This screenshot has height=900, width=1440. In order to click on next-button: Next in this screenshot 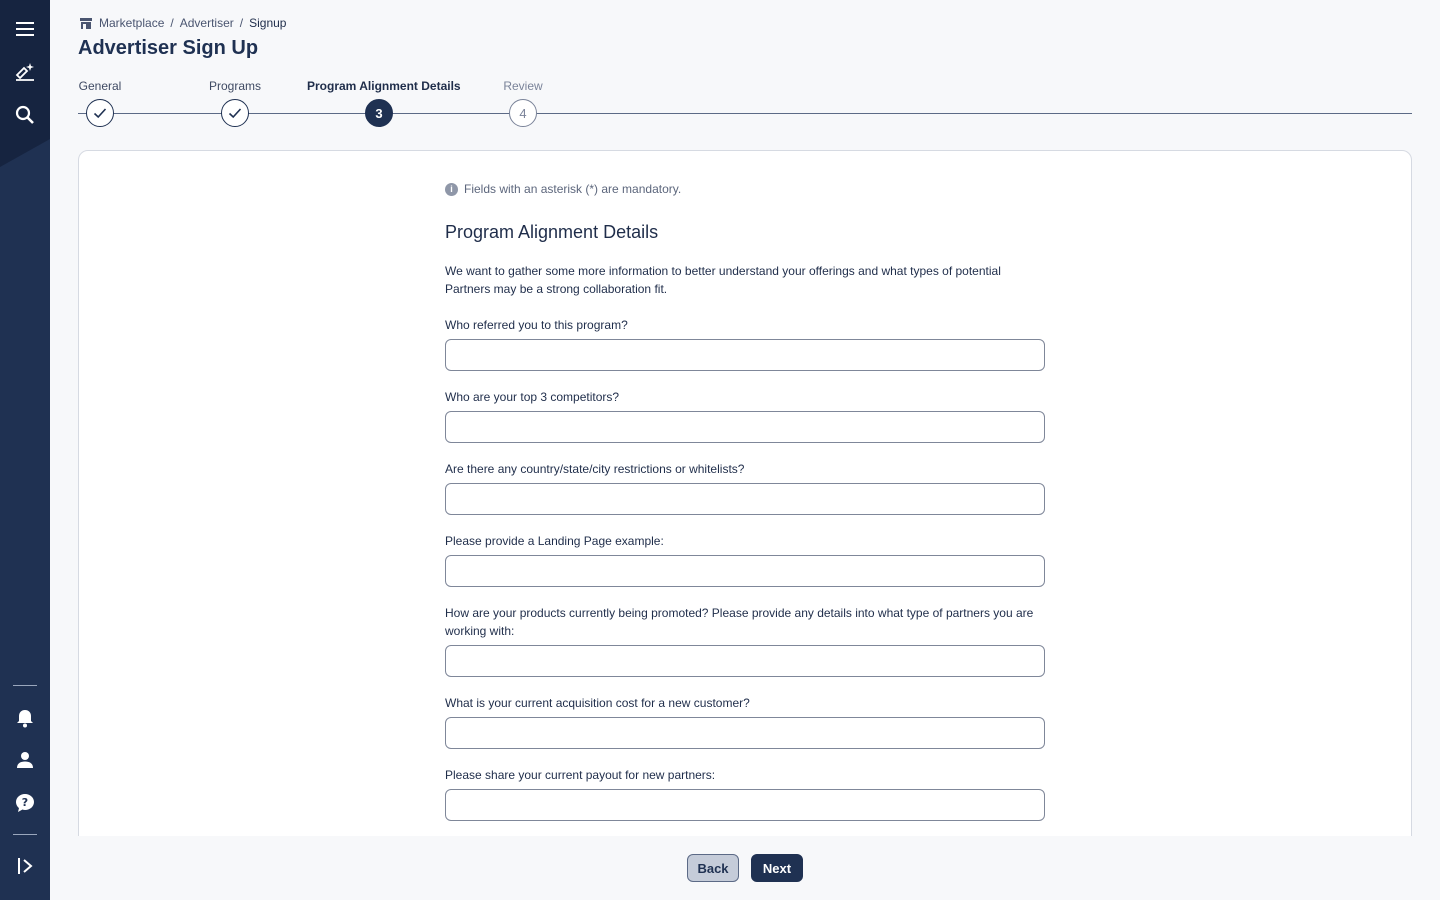, I will do `click(777, 868)`.